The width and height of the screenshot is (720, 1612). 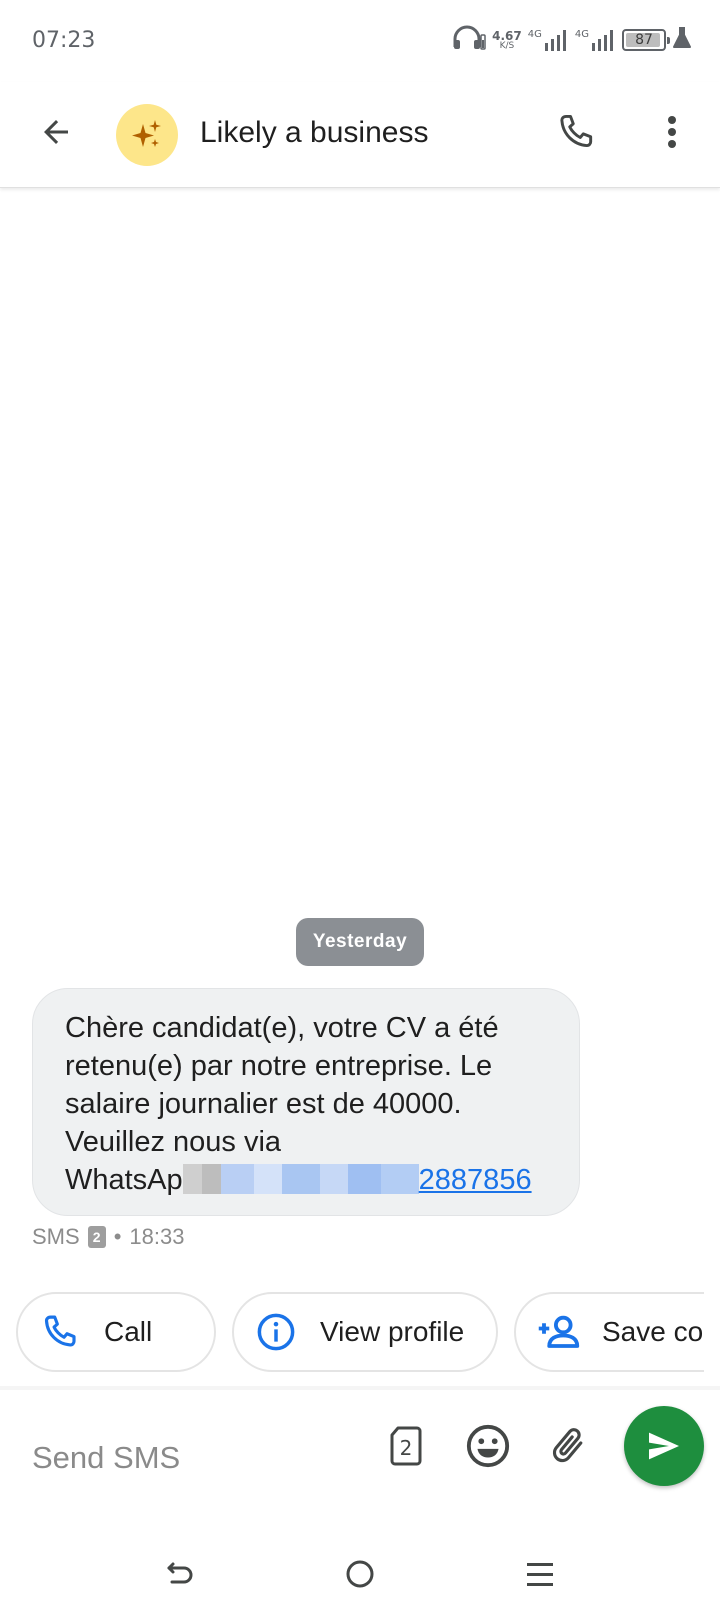 I want to click on call-chip: Call, so click(x=116, y=1332).